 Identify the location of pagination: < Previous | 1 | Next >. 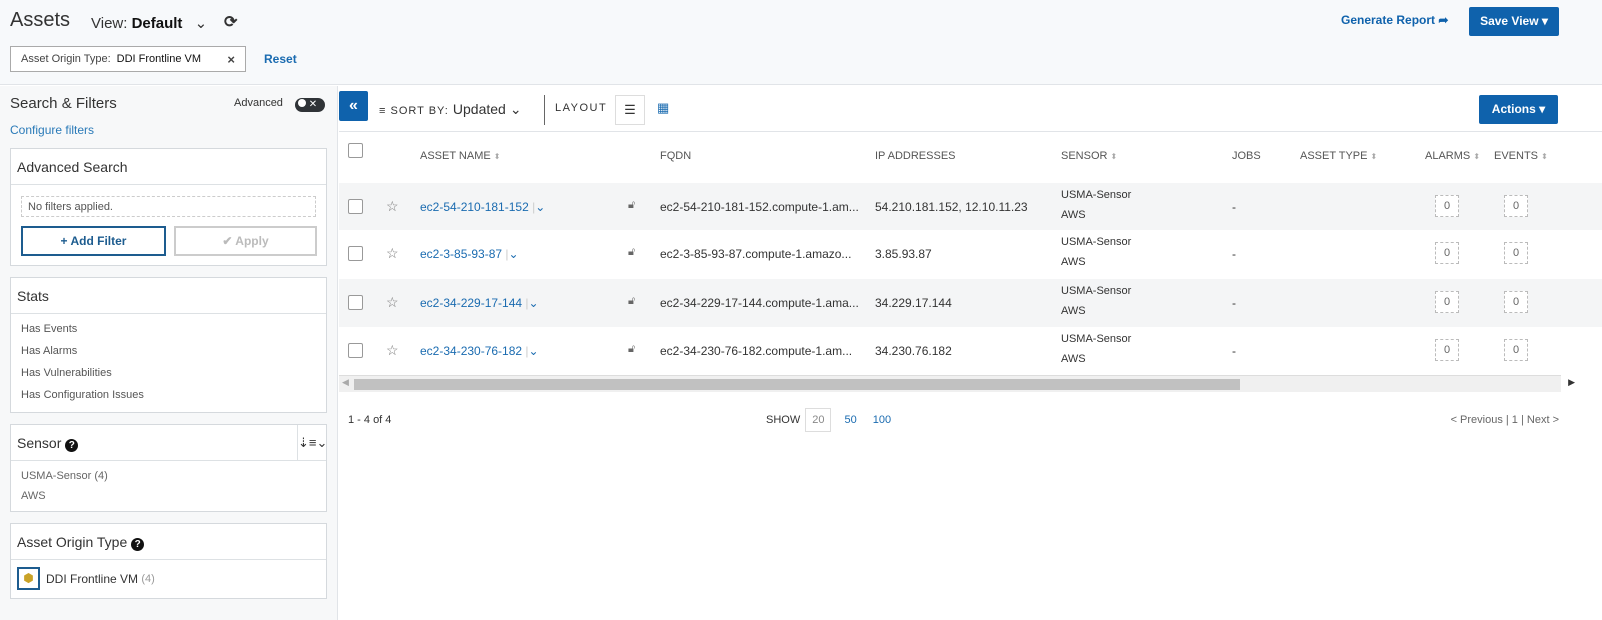
(1505, 420).